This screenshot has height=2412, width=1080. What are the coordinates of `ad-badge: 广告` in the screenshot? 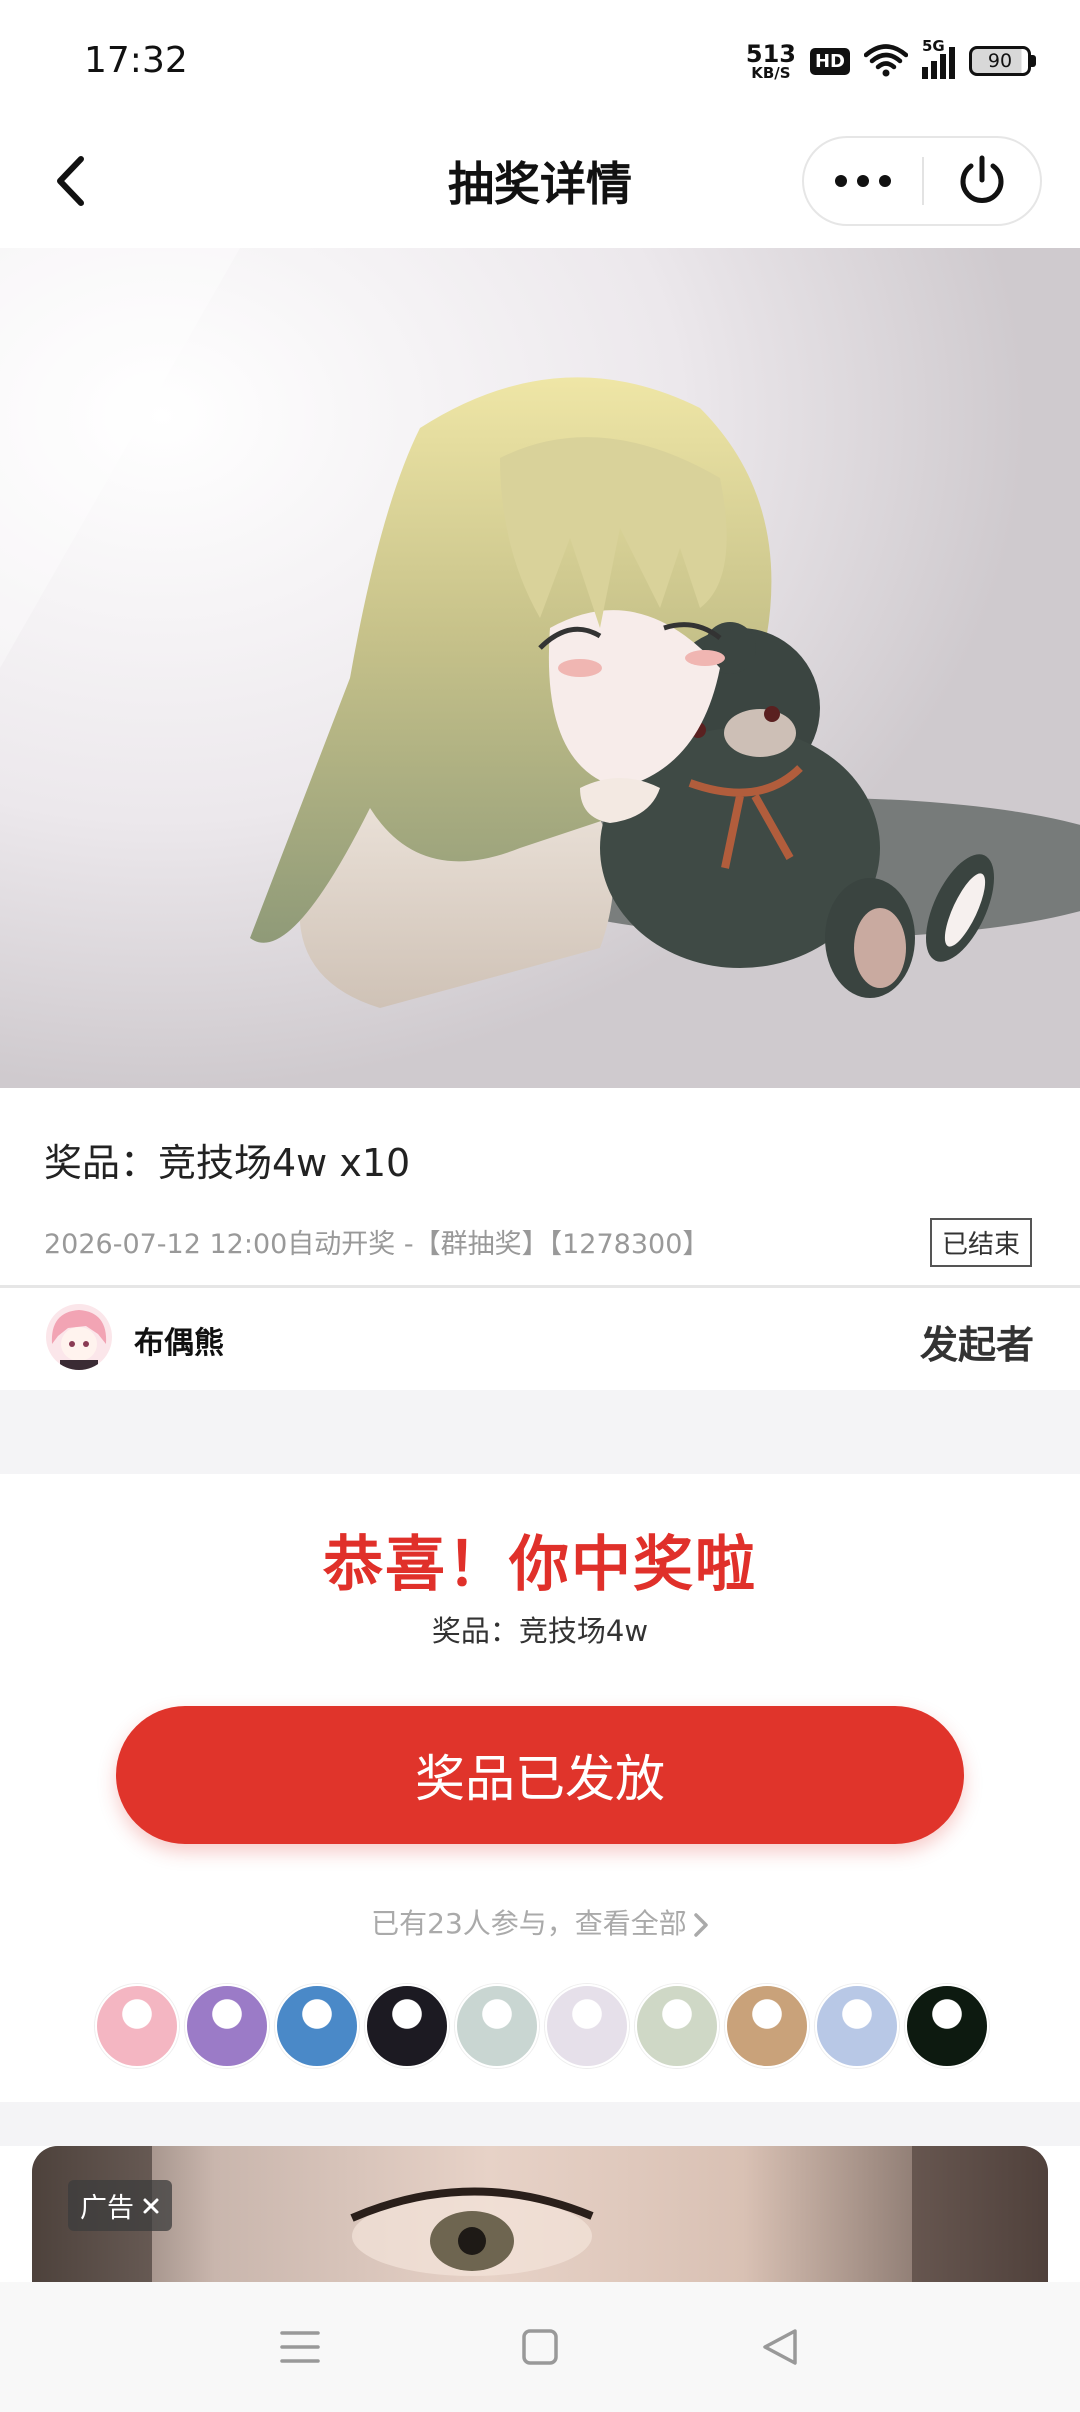 It's located at (120, 2205).